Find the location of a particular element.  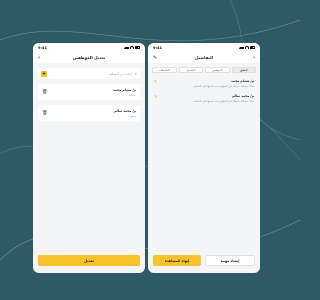

tab-comments: التعليق is located at coordinates (243, 70).